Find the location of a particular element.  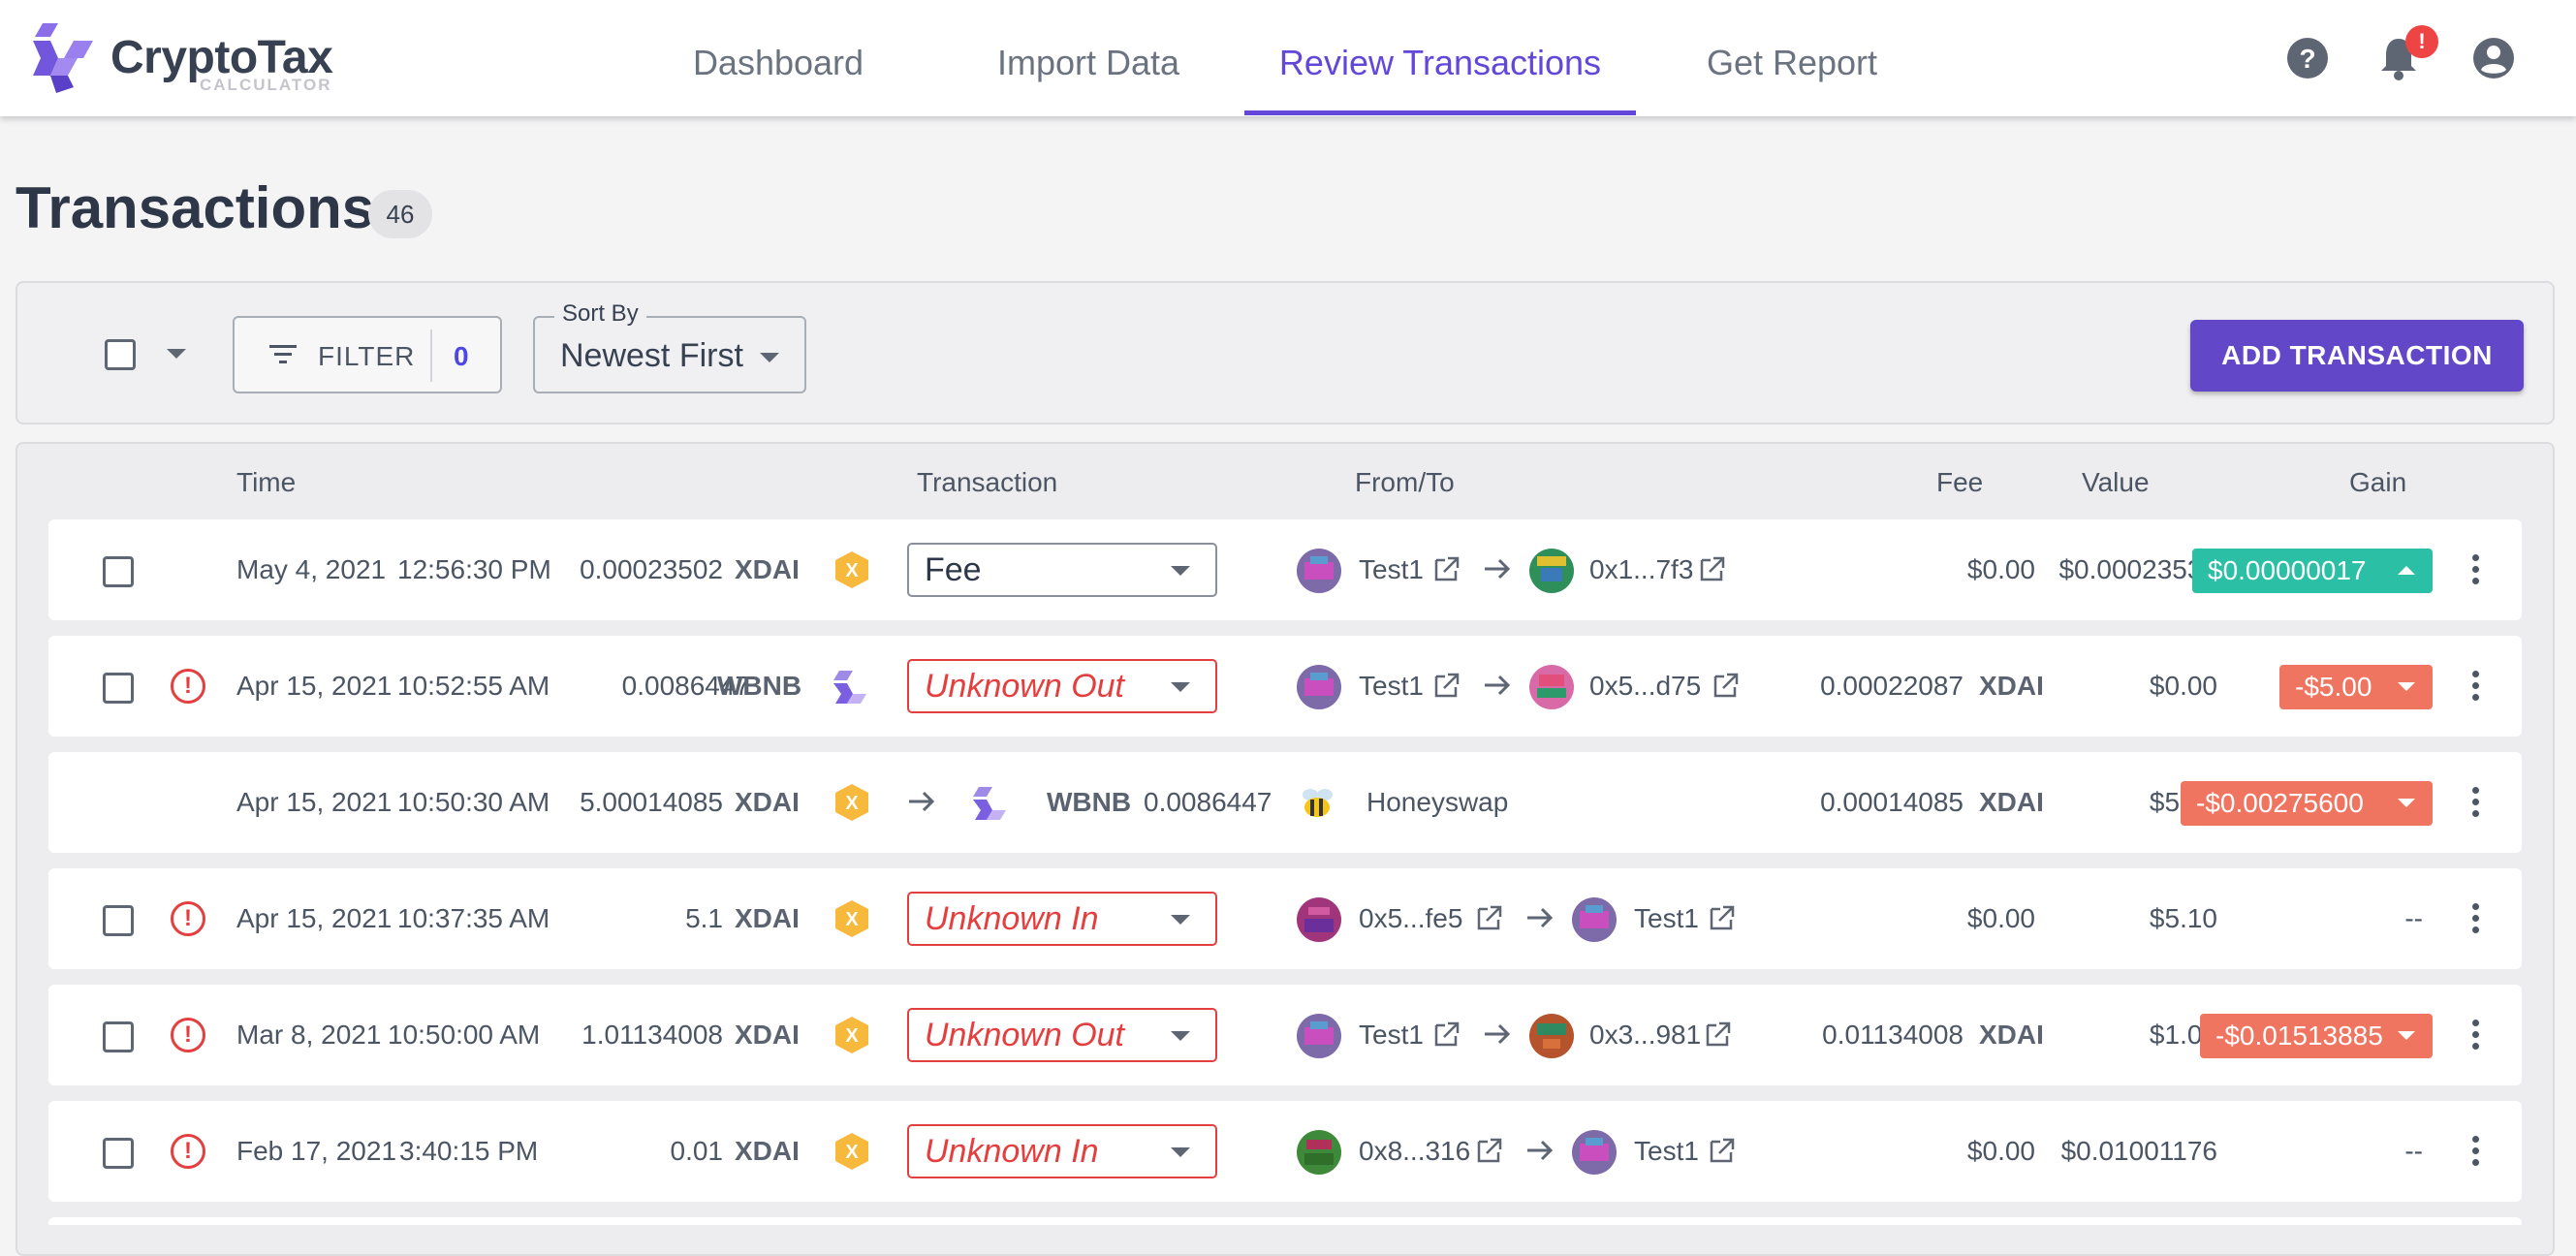

row-amount: 1.01134008 is located at coordinates (652, 1035).